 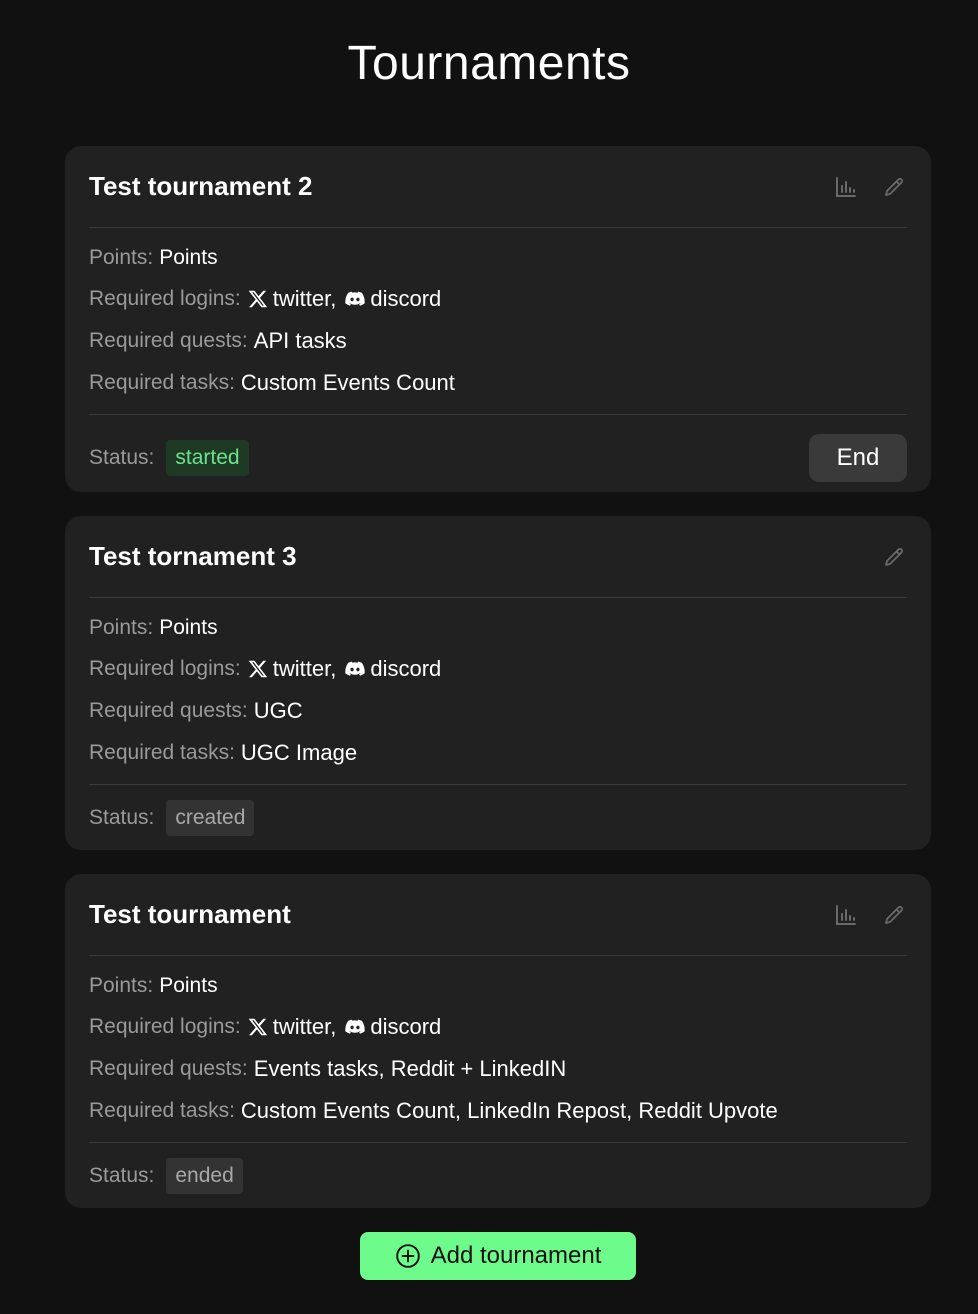 I want to click on card-header: Test tornament 3, so click(x=498, y=557).